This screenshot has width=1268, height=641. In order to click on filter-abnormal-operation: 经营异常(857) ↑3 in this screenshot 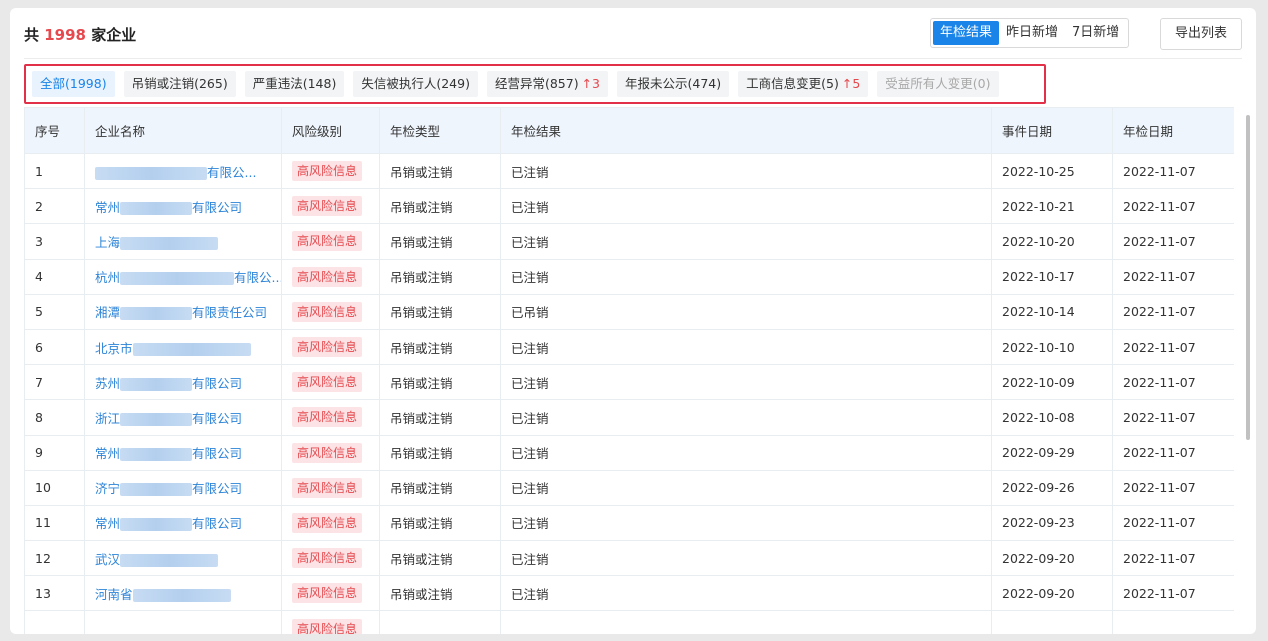, I will do `click(547, 84)`.